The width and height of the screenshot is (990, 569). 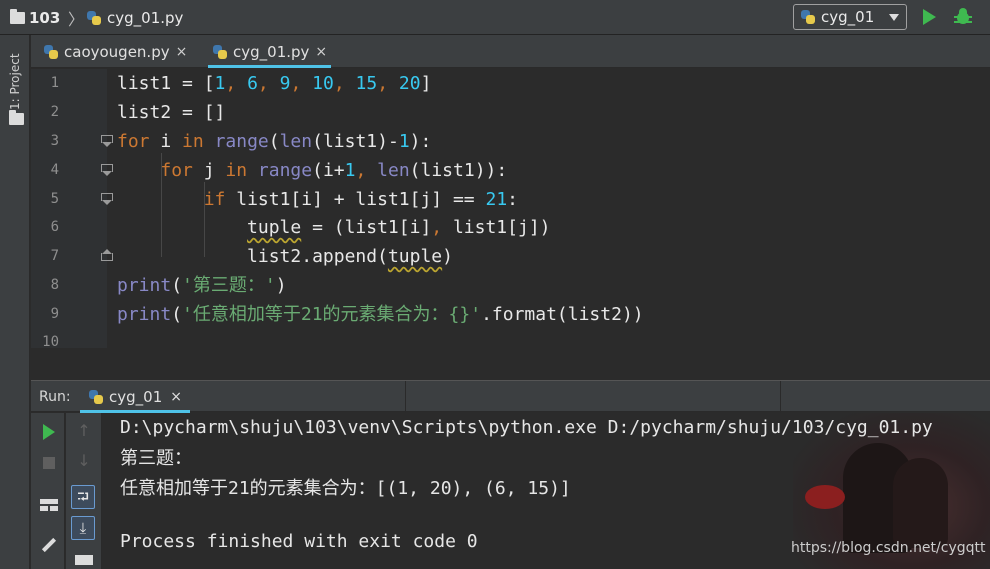 What do you see at coordinates (274, 142) in the screenshot?
I see `code-line: for i in range(len(list1)-1):` at bounding box center [274, 142].